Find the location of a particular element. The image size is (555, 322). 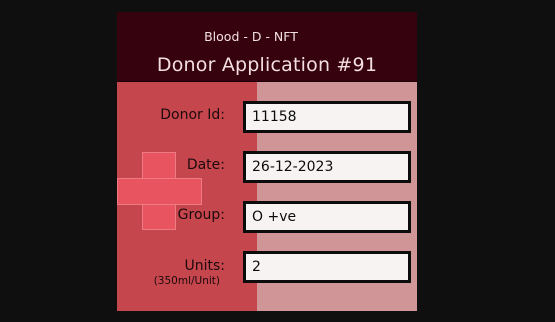

app-name: Blood - D - NFT is located at coordinates (251, 36).